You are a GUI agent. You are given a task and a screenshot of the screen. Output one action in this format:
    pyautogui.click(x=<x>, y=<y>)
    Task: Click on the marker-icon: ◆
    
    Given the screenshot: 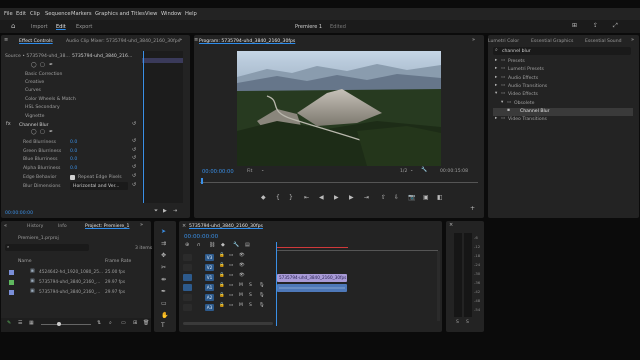 What is the action you would take?
    pyautogui.click(x=223, y=245)
    